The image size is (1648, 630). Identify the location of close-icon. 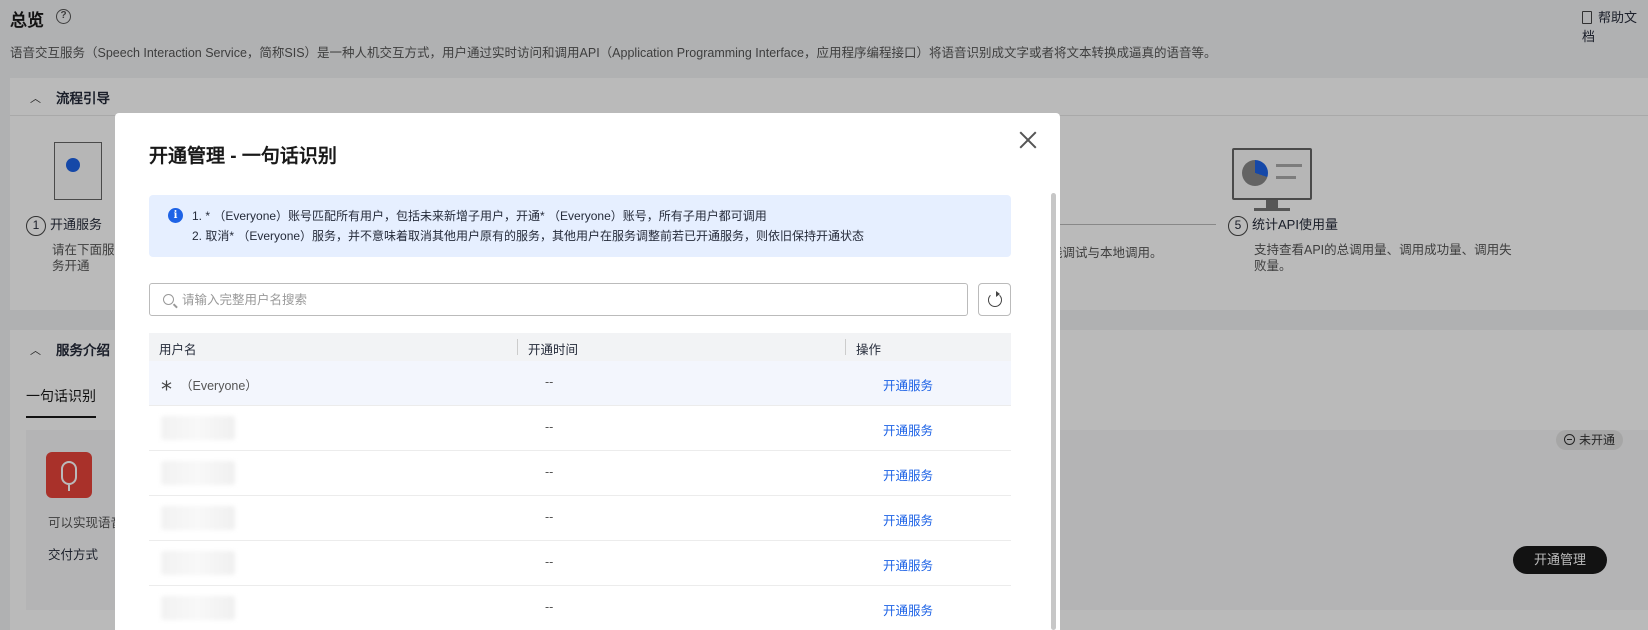
(1028, 140).